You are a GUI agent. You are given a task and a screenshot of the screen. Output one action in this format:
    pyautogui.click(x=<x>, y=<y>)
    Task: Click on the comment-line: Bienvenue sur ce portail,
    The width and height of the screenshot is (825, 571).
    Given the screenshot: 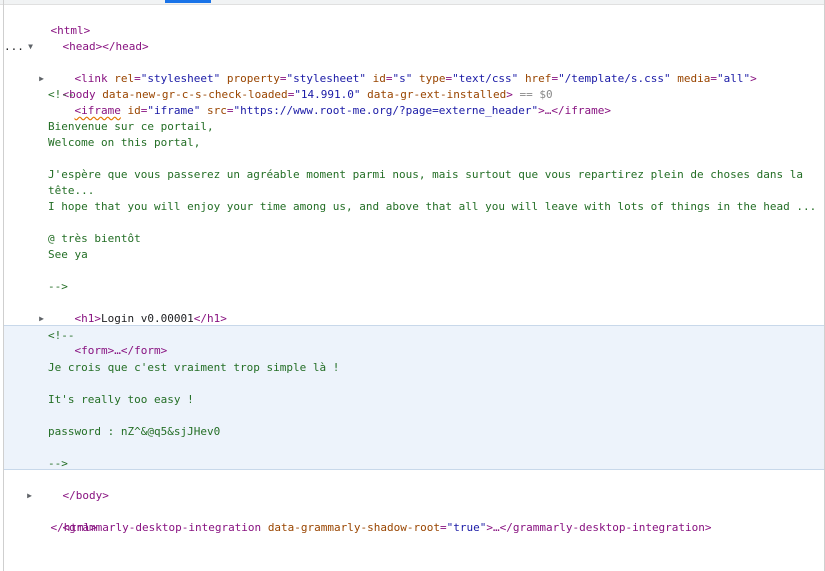 What is the action you would take?
    pyautogui.click(x=131, y=126)
    